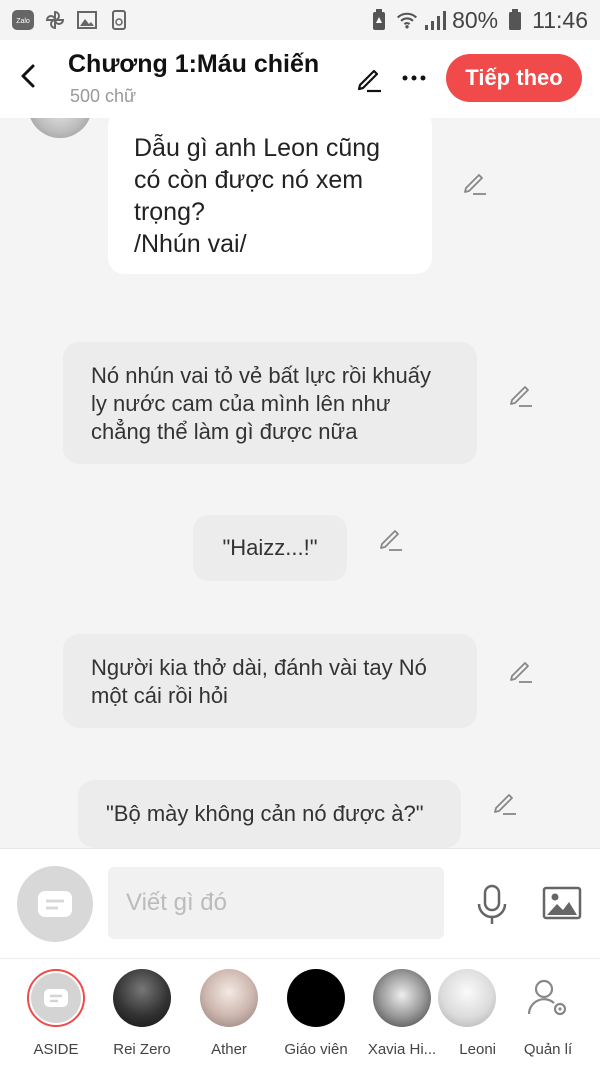 The width and height of the screenshot is (600, 1067). I want to click on more-options-button, so click(414, 78).